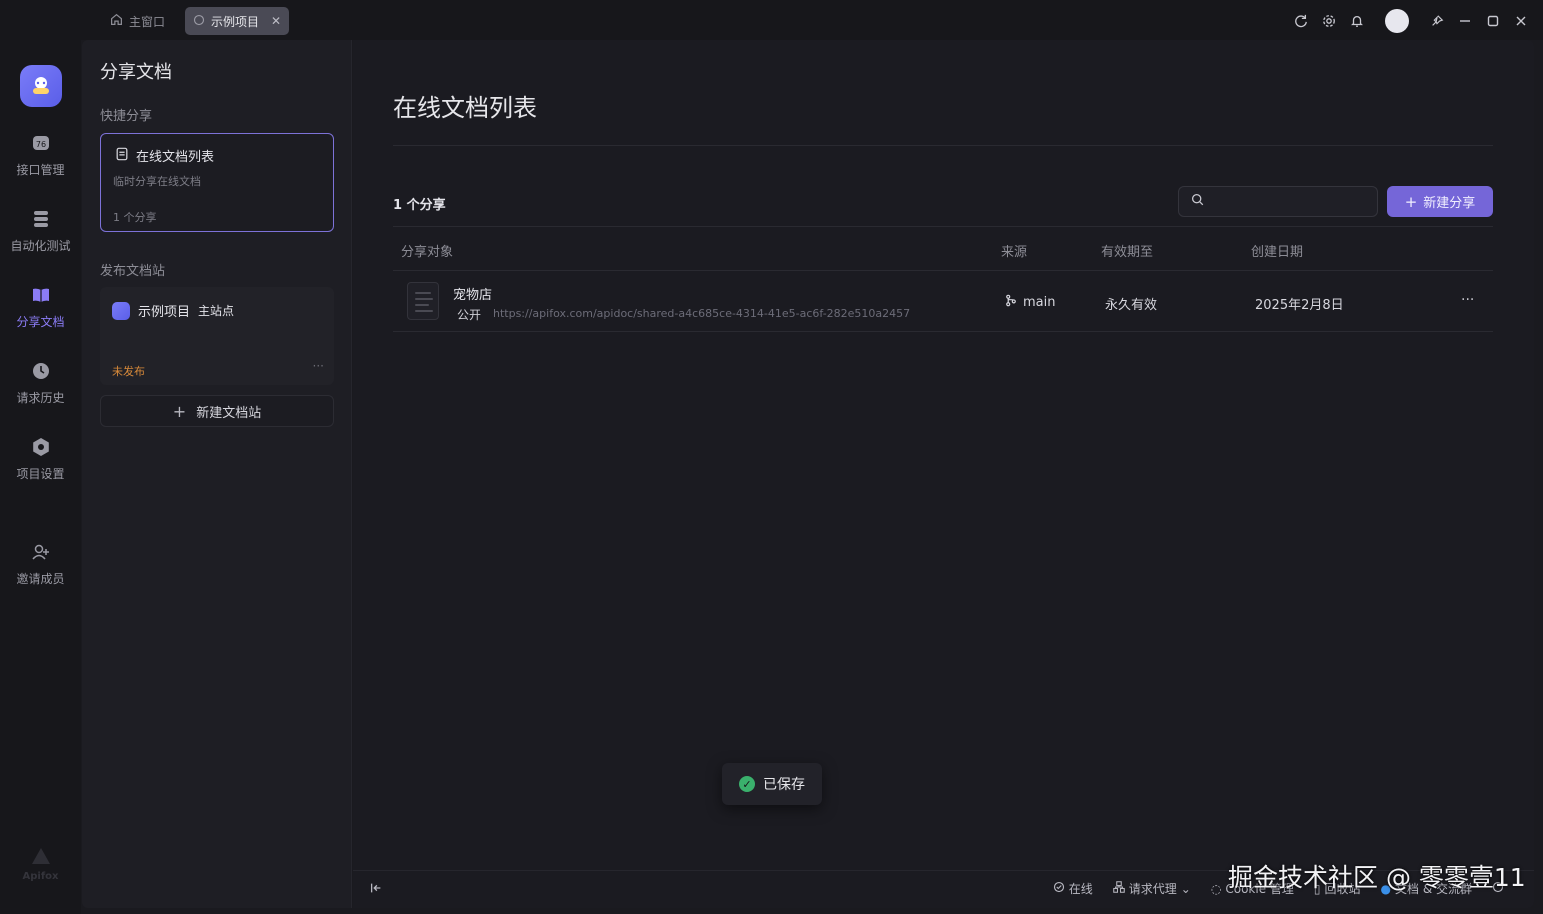 This screenshot has width=1543, height=914. I want to click on tab-home: 主窗口, so click(137, 21).